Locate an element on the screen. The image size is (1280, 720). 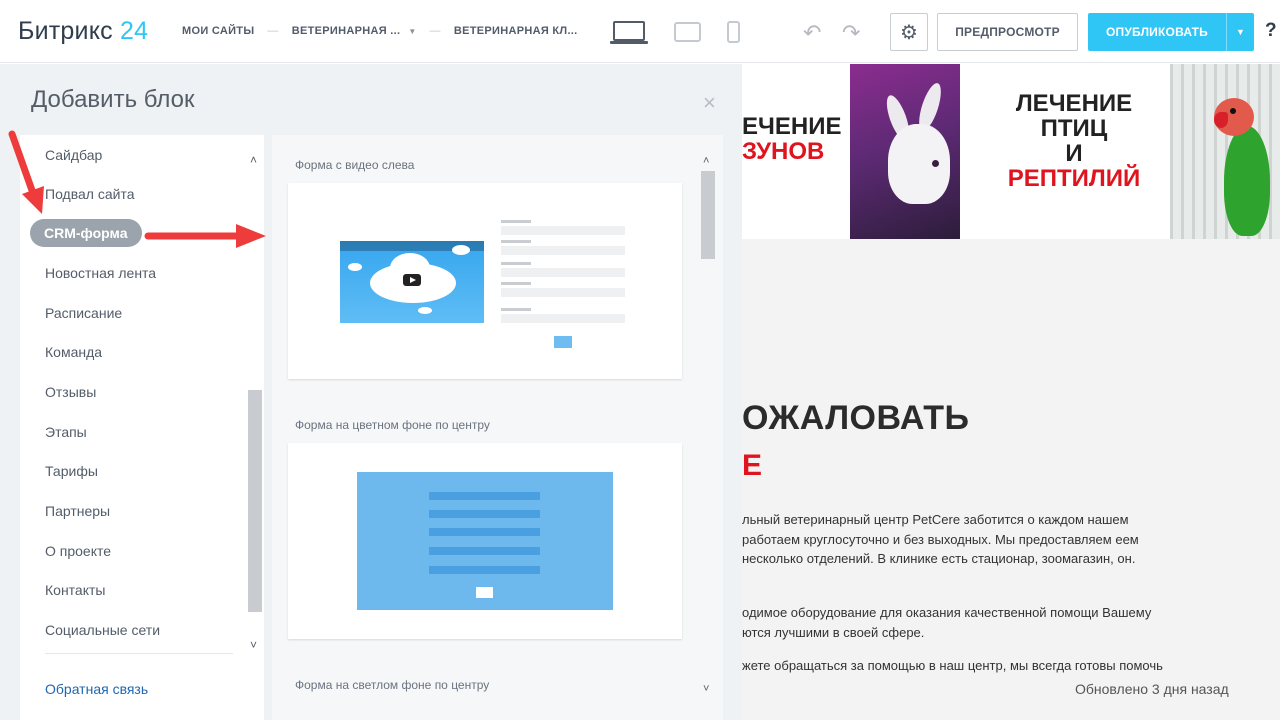
banner-right-line2: ПТИЦ is located at coordinates (1074, 128).